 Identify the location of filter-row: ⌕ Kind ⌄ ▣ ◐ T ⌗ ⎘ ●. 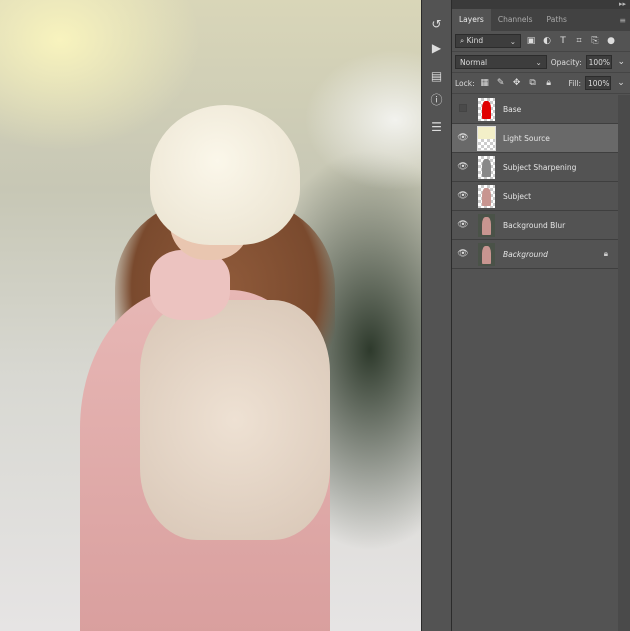
(541, 41).